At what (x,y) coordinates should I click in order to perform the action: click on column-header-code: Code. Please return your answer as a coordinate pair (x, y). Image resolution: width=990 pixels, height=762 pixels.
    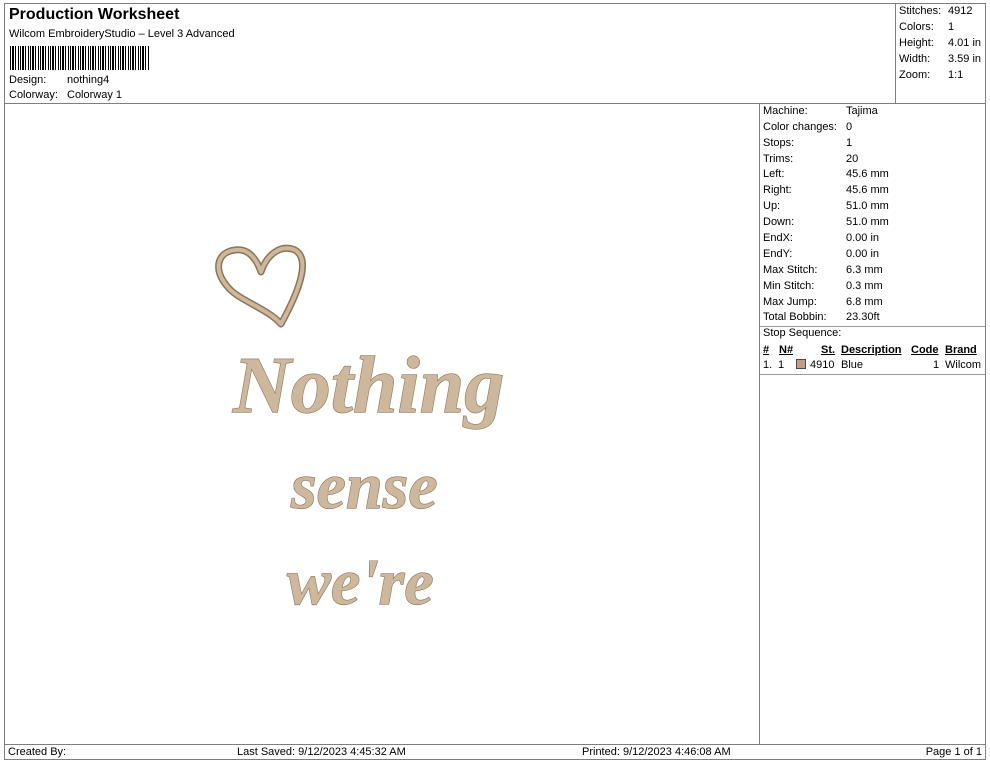
    Looking at the image, I should click on (925, 350).